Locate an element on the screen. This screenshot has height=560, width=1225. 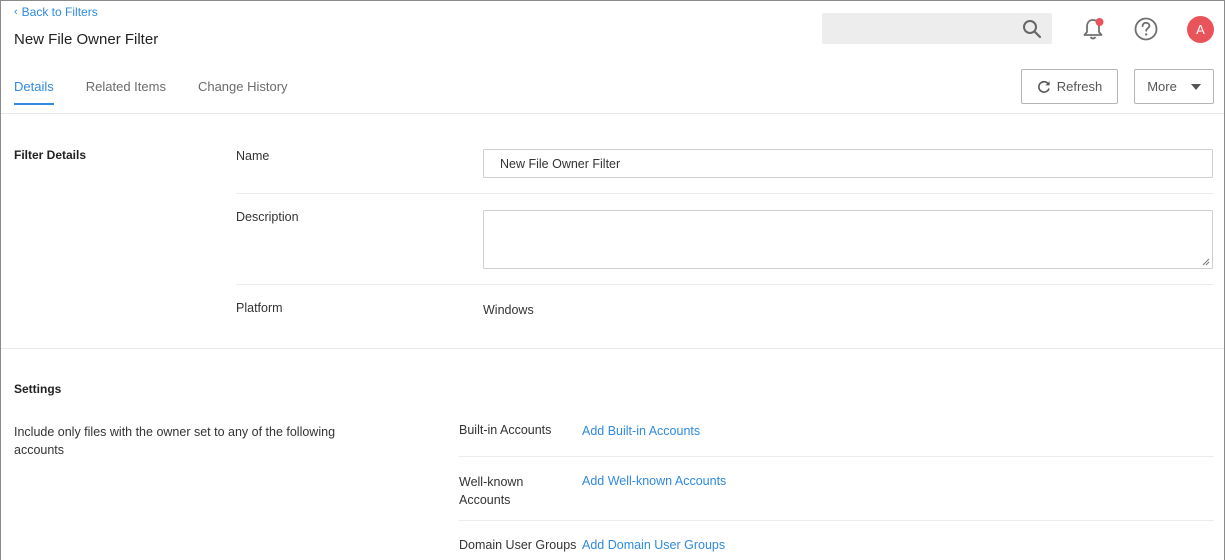
page-title: New File Owner Filter is located at coordinates (86, 39).